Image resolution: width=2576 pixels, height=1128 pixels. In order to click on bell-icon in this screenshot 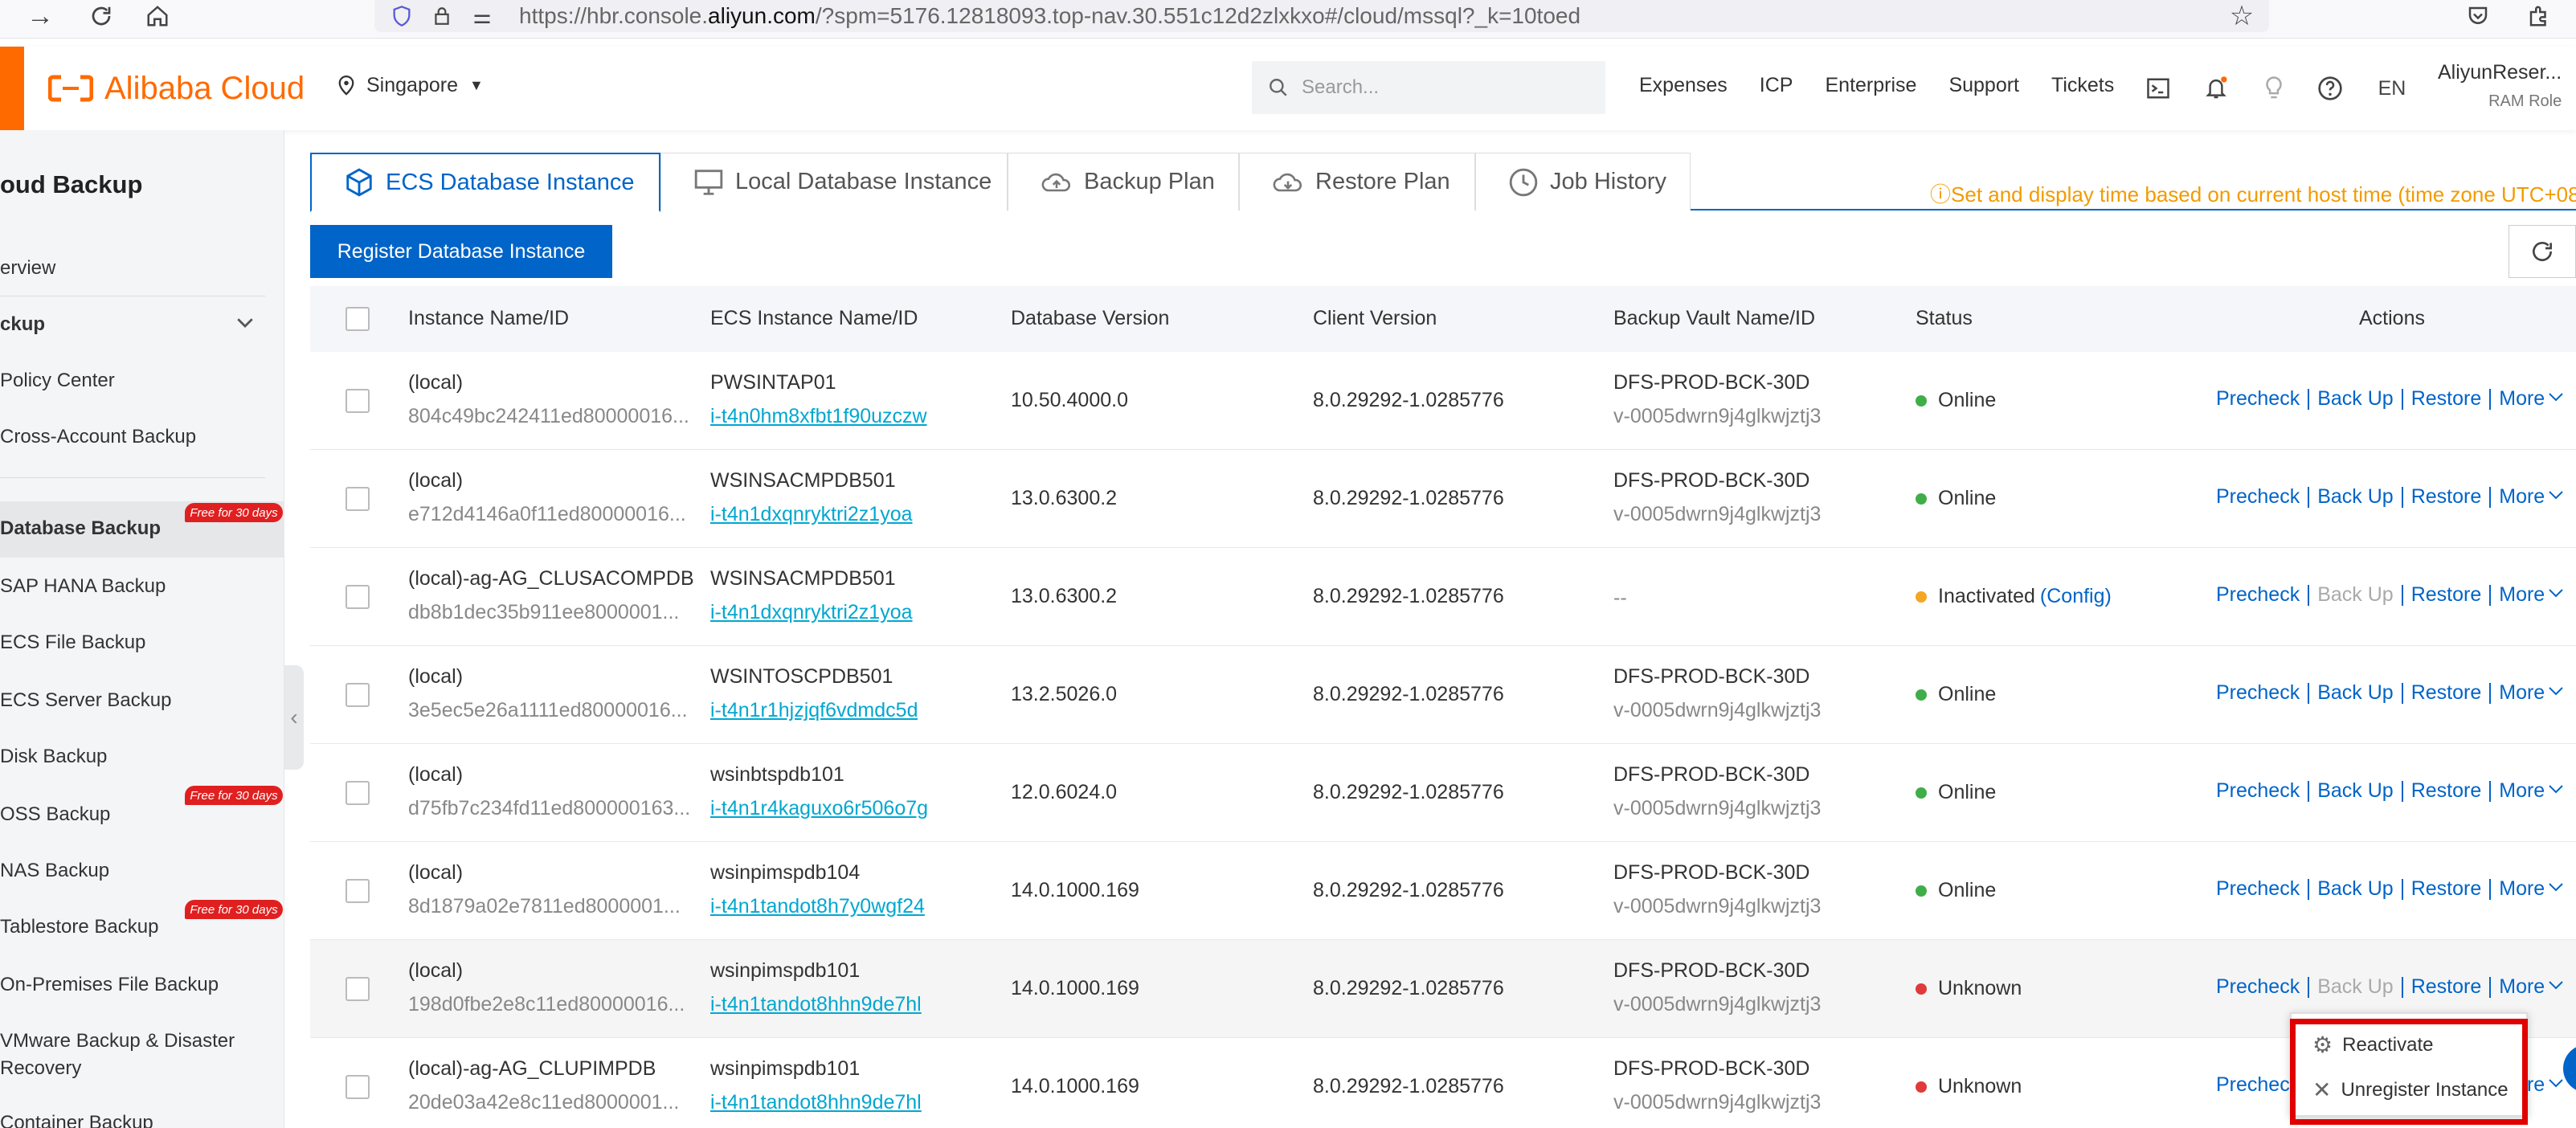, I will do `click(2216, 89)`.